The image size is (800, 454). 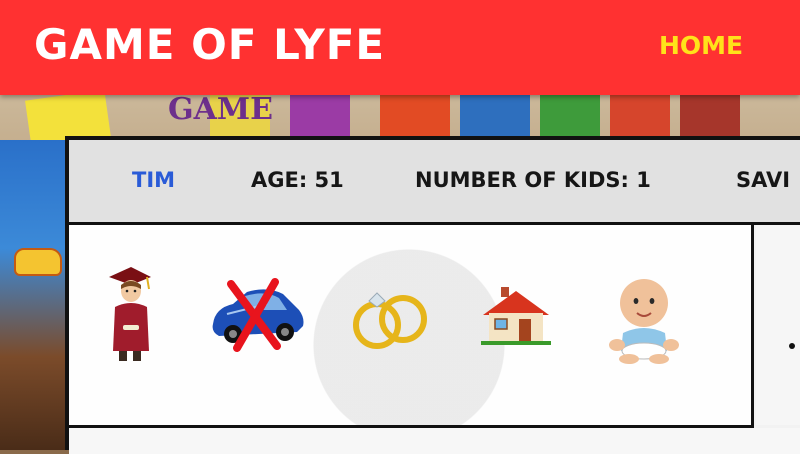 What do you see at coordinates (154, 180) in the screenshot?
I see `player-name: TIM` at bounding box center [154, 180].